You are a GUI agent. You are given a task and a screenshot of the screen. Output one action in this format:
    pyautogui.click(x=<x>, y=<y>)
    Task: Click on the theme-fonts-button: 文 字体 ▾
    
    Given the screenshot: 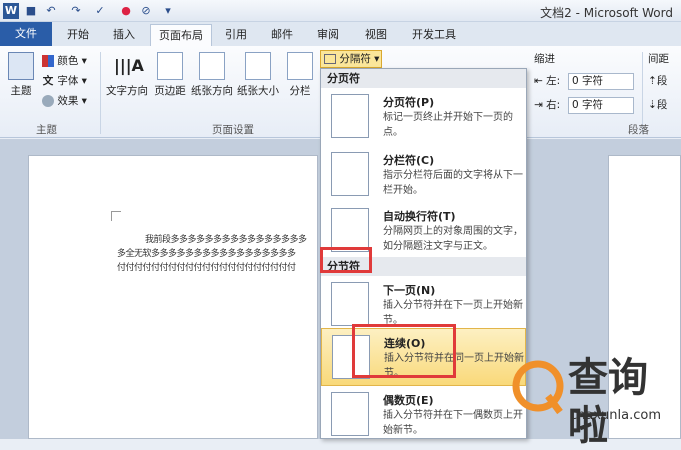 What is the action you would take?
    pyautogui.click(x=64, y=81)
    